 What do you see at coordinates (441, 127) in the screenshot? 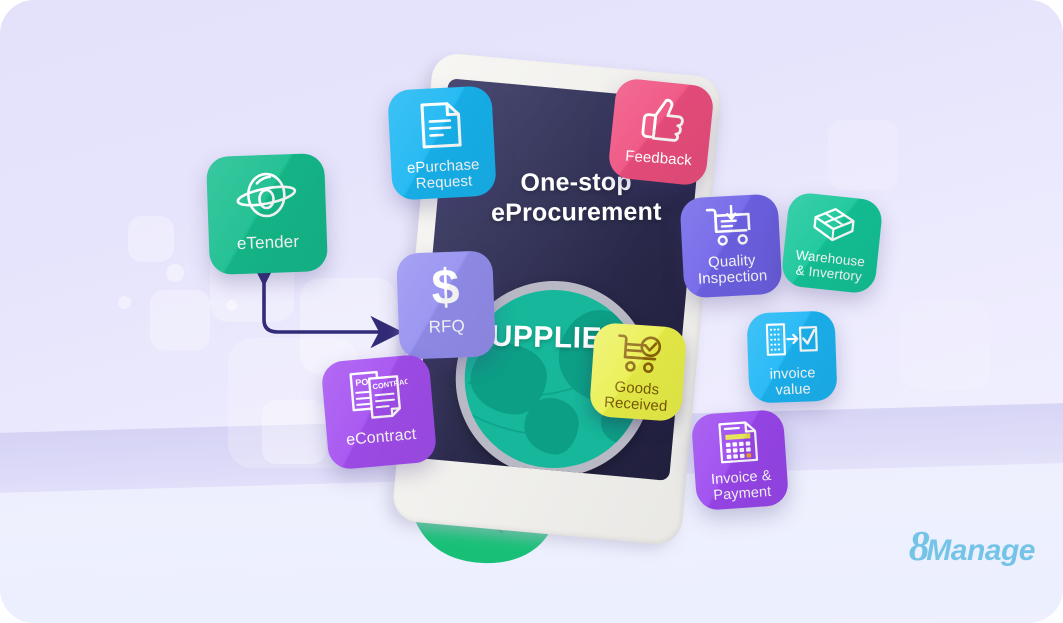
I see `document-lines-icon` at bounding box center [441, 127].